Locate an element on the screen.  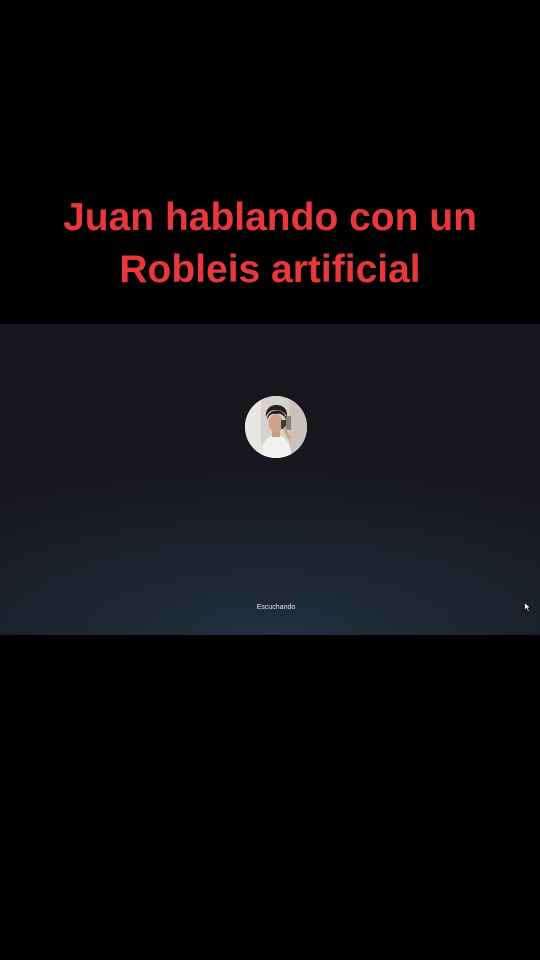
caption-line-1: Juan hablando con un is located at coordinates (270, 217).